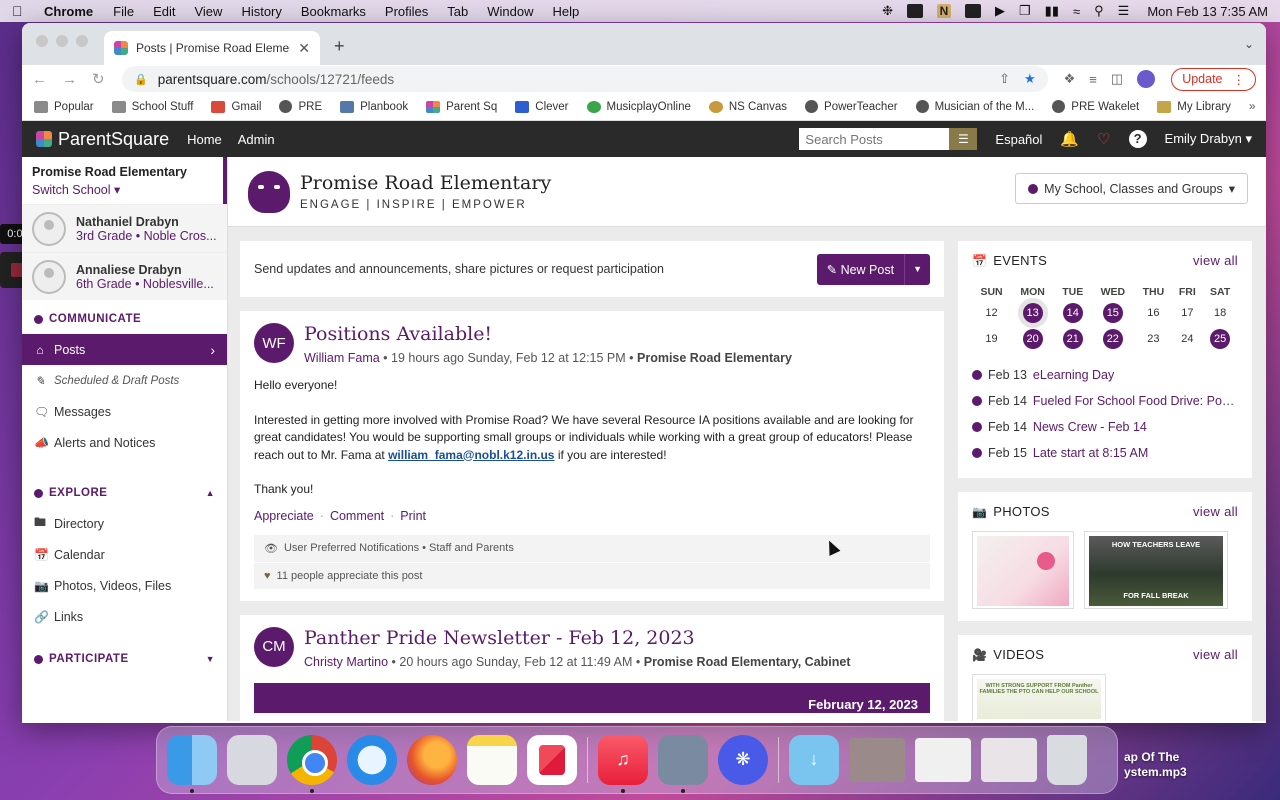 The image size is (1280, 800). What do you see at coordinates (212, 48) in the screenshot?
I see `browser-tab: Posts | Promise Road Elementa ✕` at bounding box center [212, 48].